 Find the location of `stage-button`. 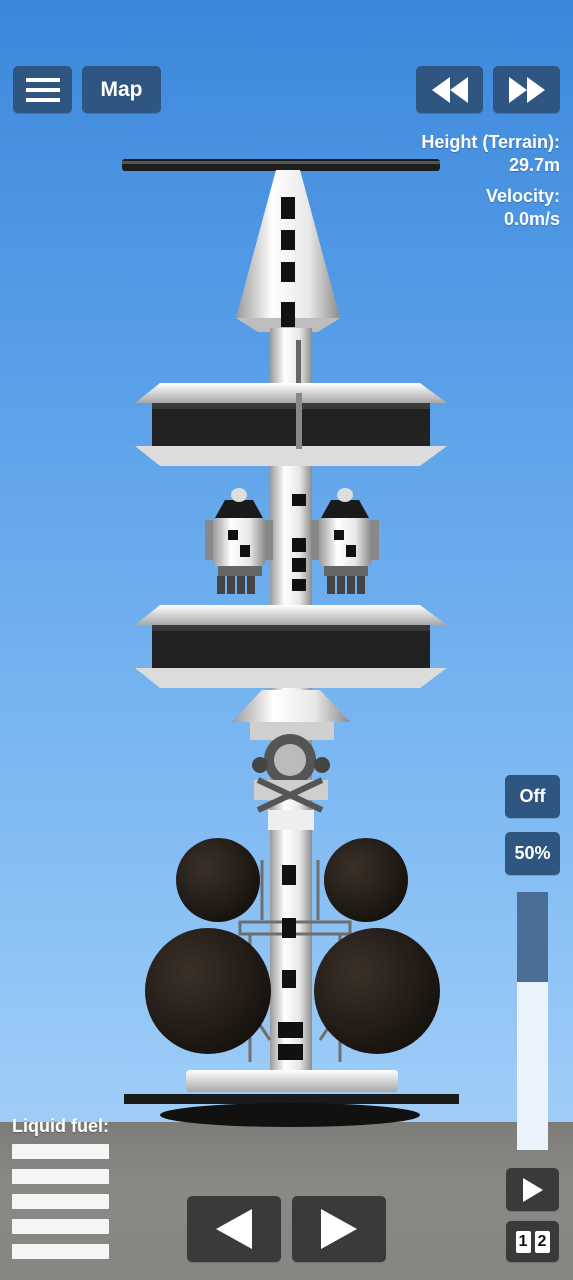

stage-button is located at coordinates (532, 1189).